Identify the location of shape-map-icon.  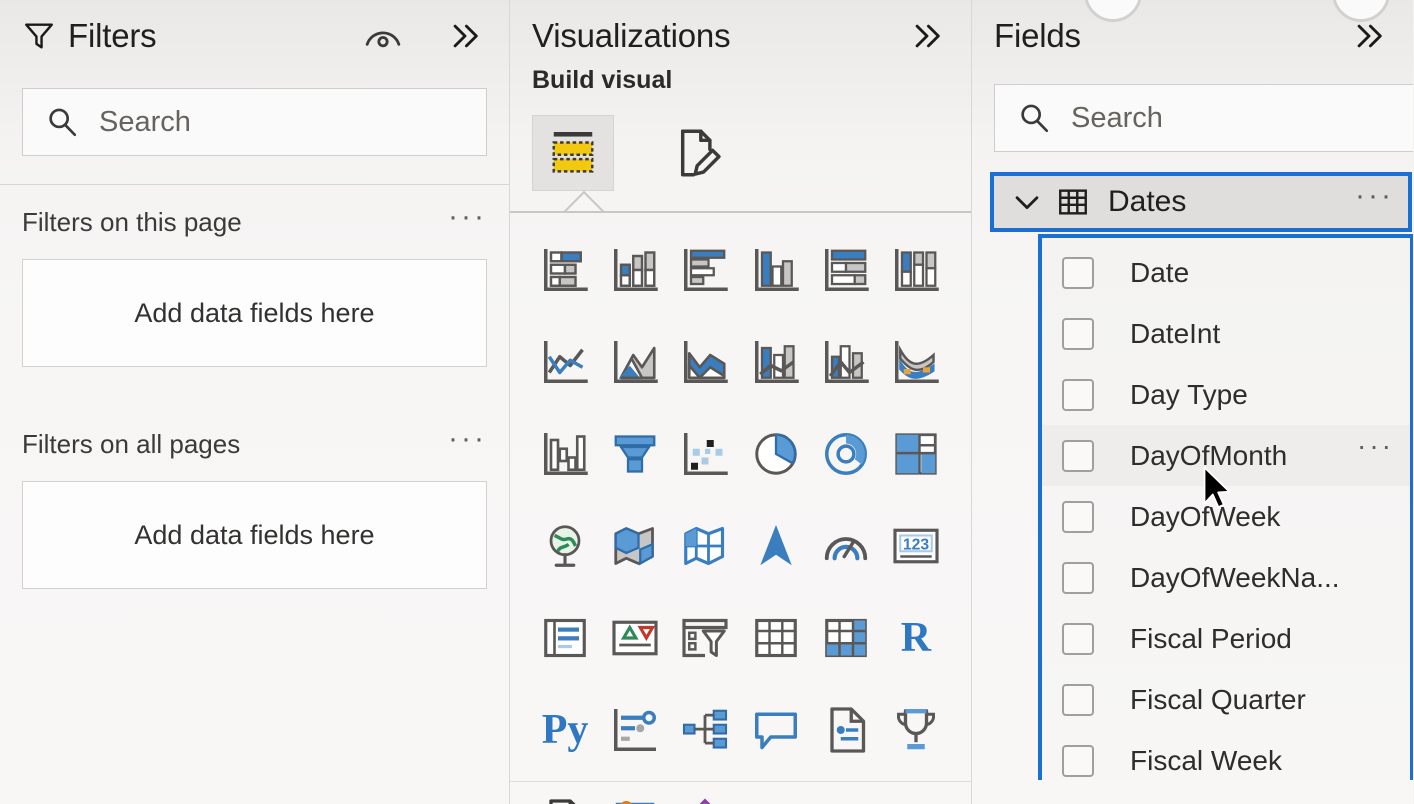
(705, 546).